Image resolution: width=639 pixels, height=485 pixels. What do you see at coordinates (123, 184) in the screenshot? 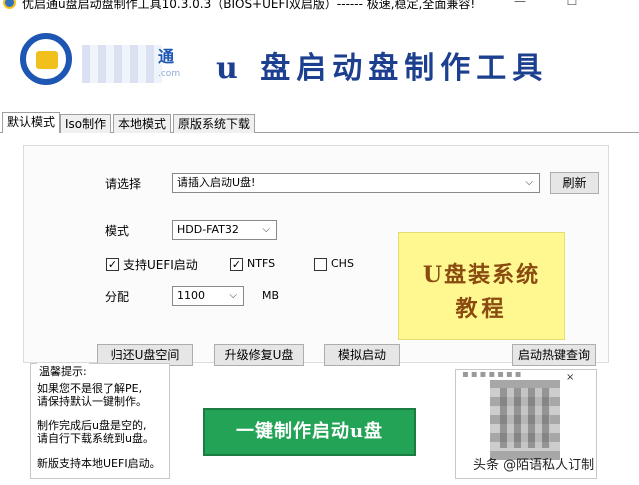
I see `device-label: 请选择` at bounding box center [123, 184].